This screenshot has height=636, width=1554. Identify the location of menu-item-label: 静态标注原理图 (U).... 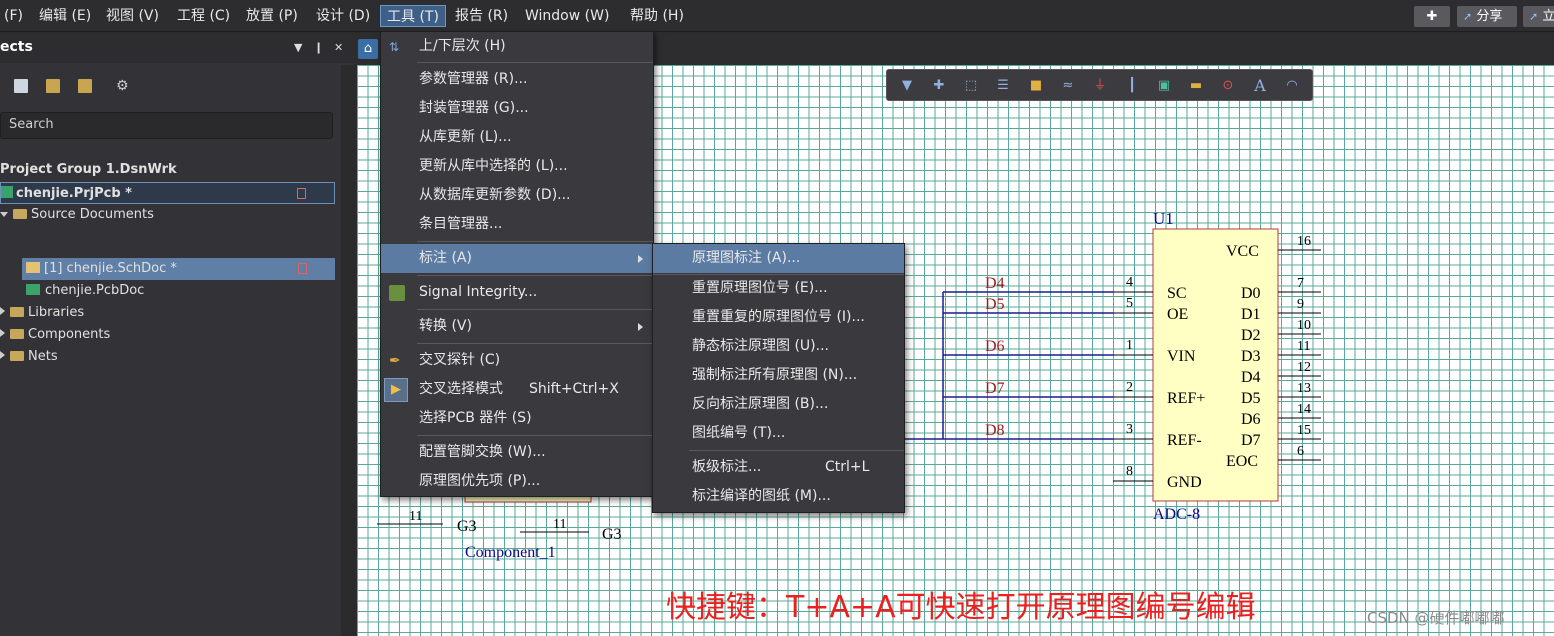
(760, 346).